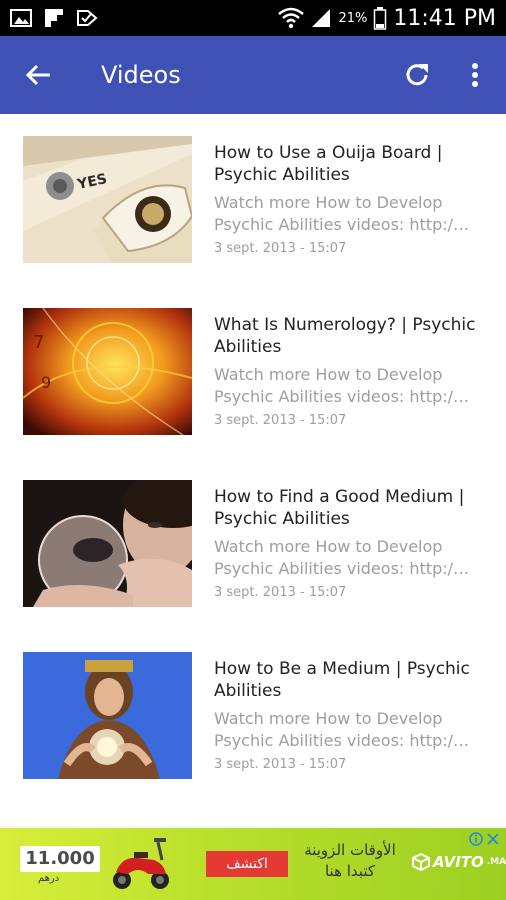  Describe the element at coordinates (247, 864) in the screenshot. I see `ad-cta-button: اكتشف` at that location.